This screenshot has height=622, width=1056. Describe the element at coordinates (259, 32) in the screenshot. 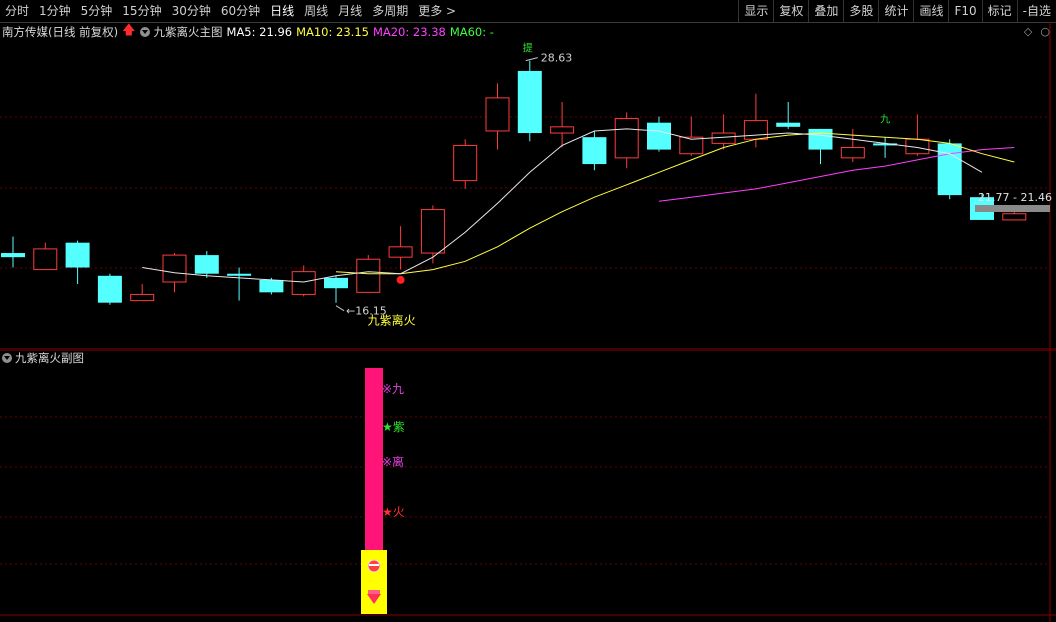

I see `ma5-label: MA5: 21.96` at that location.